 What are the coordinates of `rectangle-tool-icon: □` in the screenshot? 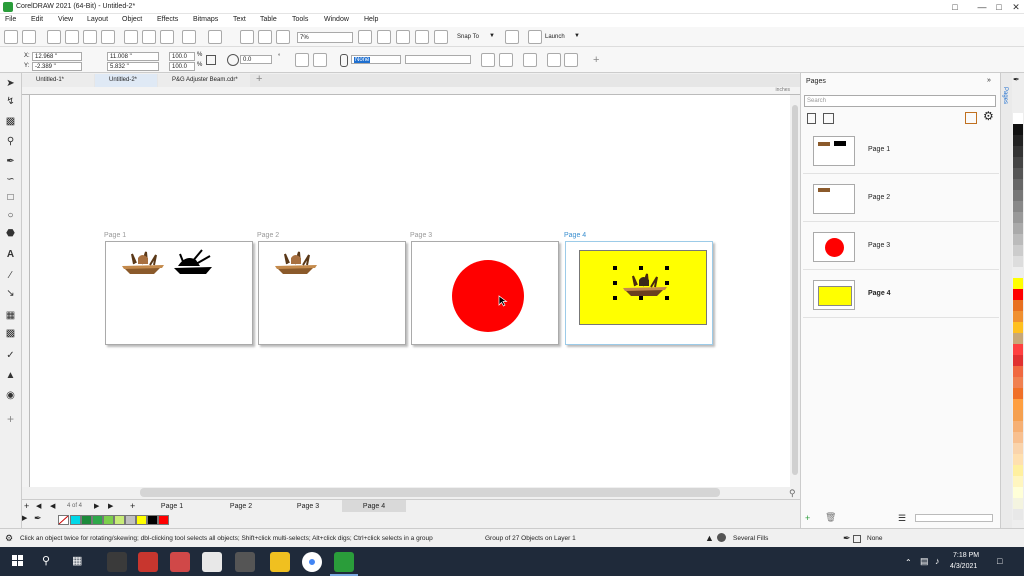 It's located at (10, 197).